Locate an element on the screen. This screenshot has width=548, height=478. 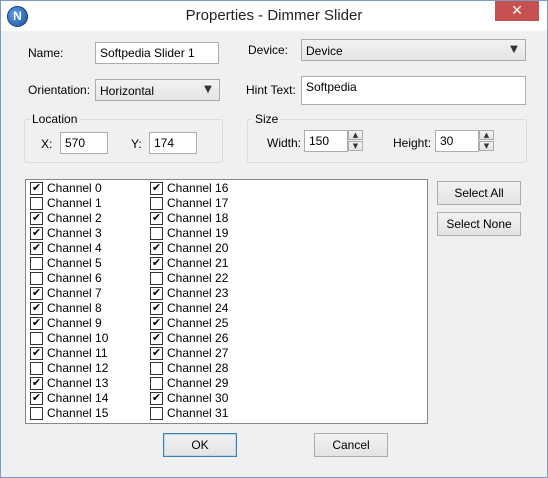
channel-label: Channel 19 is located at coordinates (198, 233).